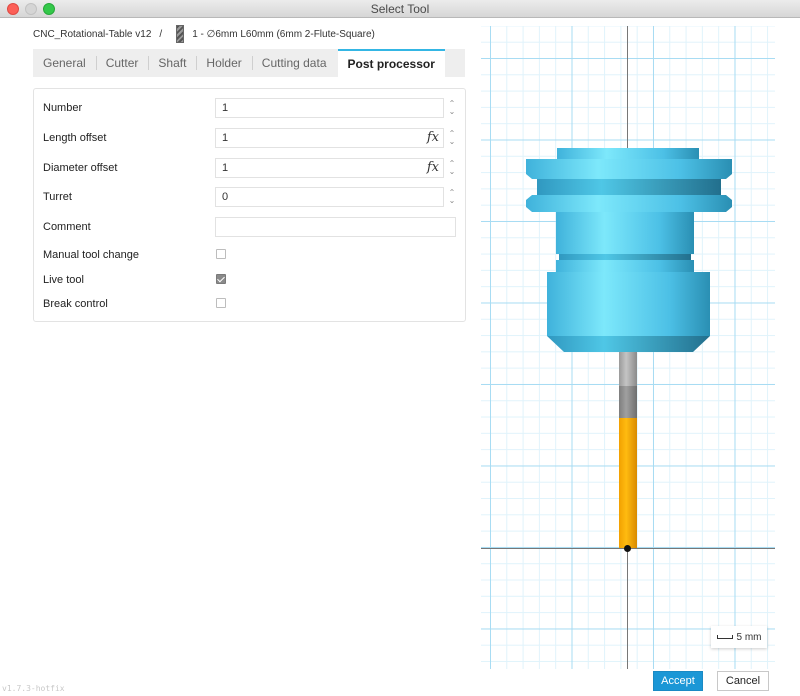 The height and width of the screenshot is (696, 800). What do you see at coordinates (63, 108) in the screenshot?
I see `number-label: Number` at bounding box center [63, 108].